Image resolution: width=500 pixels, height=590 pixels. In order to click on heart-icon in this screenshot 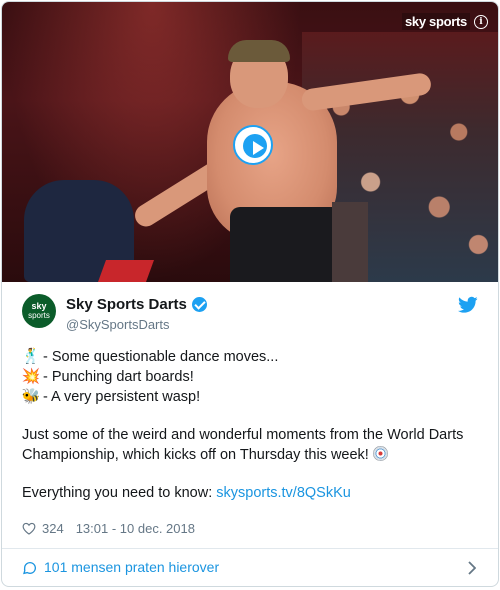, I will do `click(29, 528)`.